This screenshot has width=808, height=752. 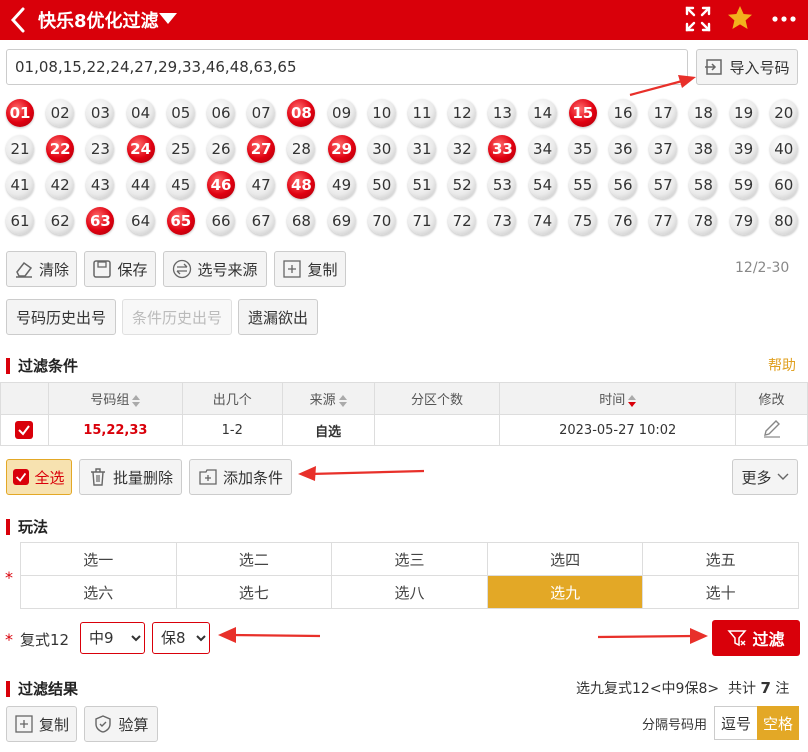 I want to click on number-ball: 79, so click(x=743, y=221).